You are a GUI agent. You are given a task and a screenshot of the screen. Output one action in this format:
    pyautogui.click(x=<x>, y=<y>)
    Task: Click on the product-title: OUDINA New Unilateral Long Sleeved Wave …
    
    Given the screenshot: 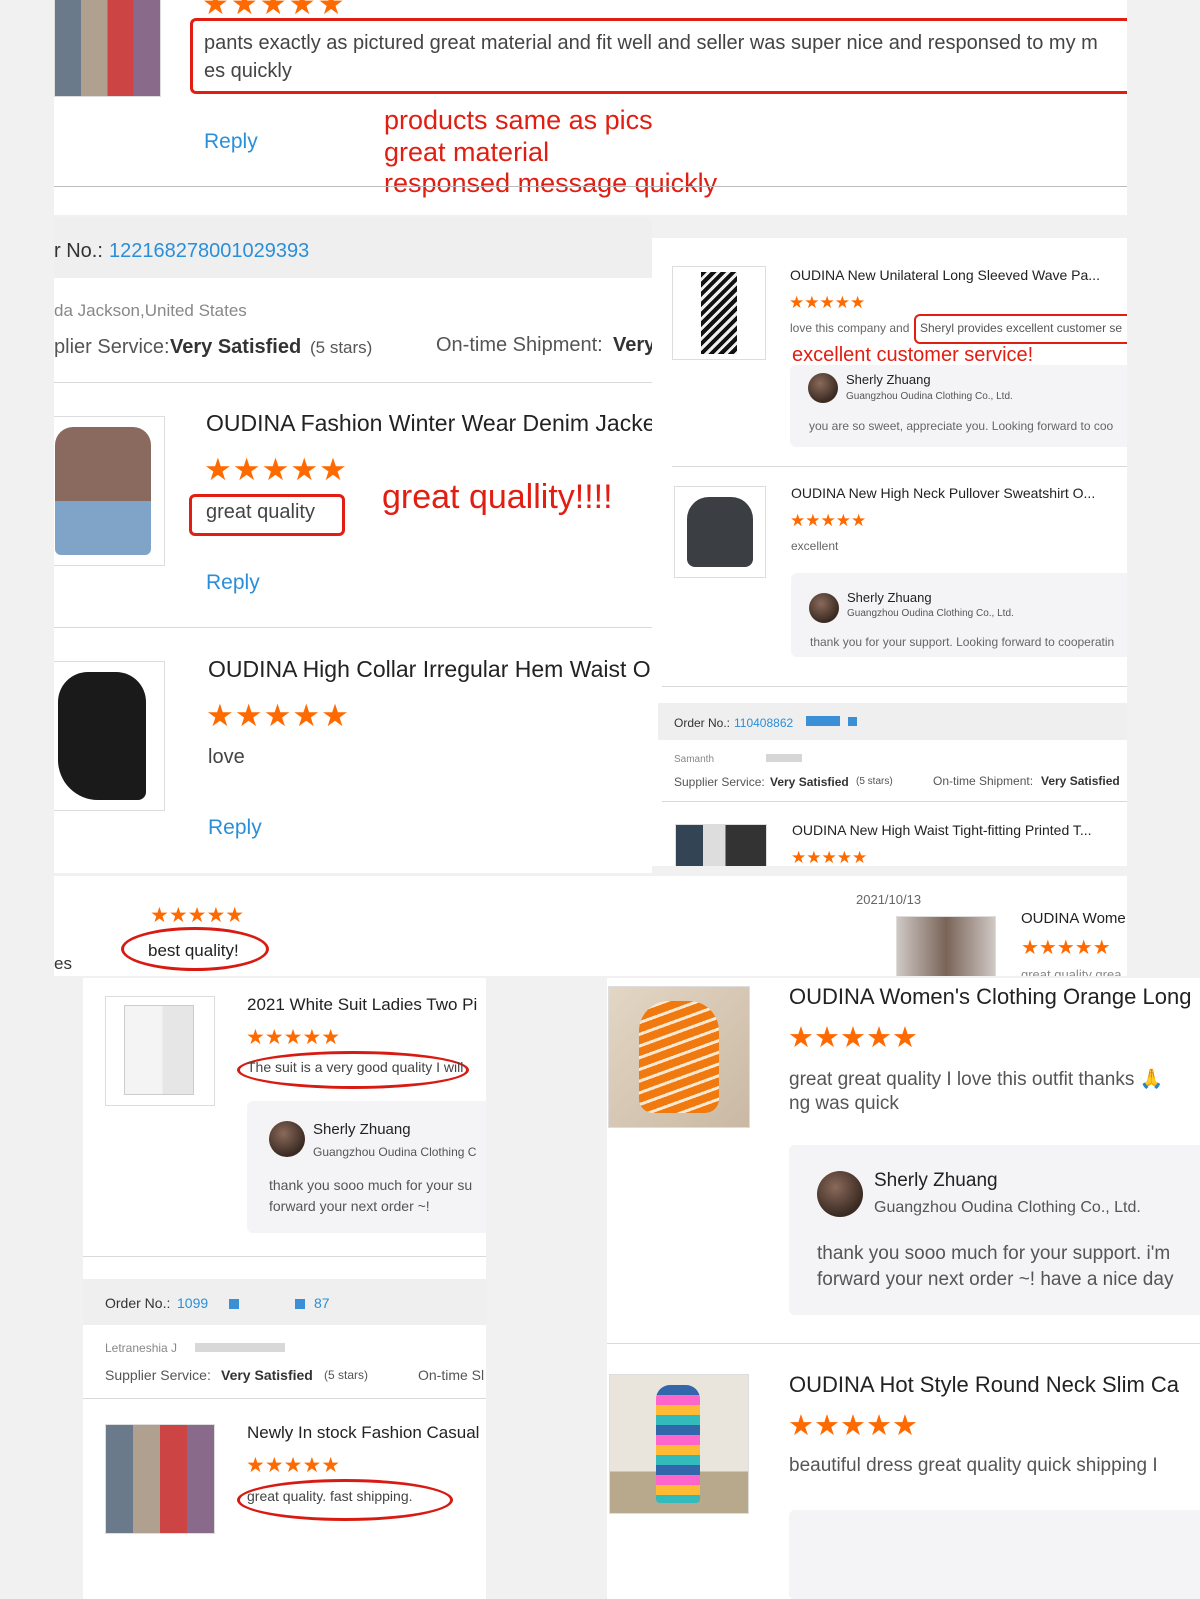 What is the action you would take?
    pyautogui.click(x=945, y=275)
    